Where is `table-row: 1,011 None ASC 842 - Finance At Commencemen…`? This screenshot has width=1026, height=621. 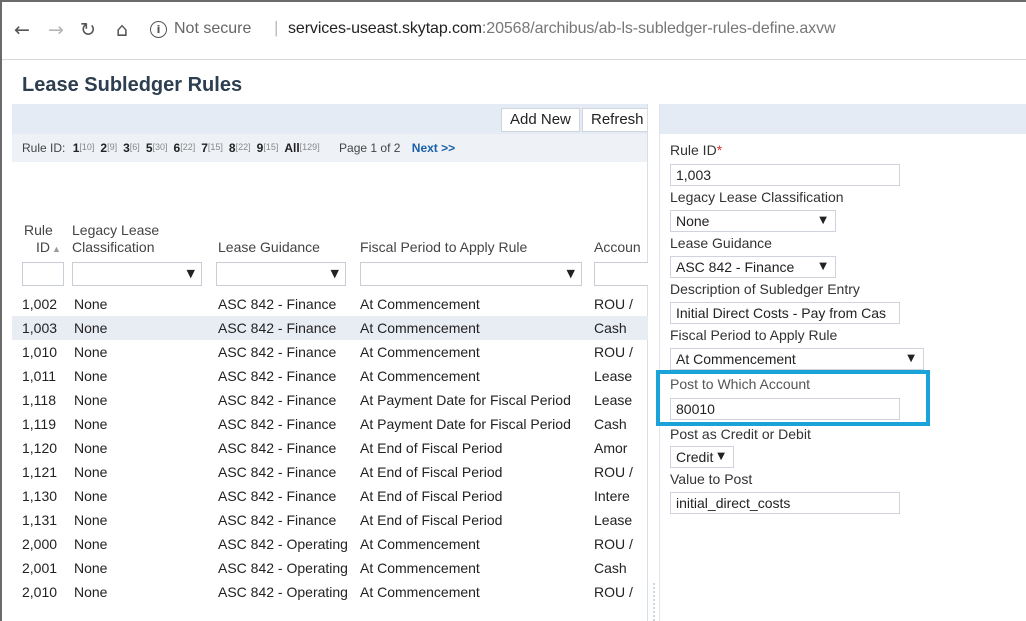 table-row: 1,011 None ASC 842 - Finance At Commencemen… is located at coordinates (330, 376).